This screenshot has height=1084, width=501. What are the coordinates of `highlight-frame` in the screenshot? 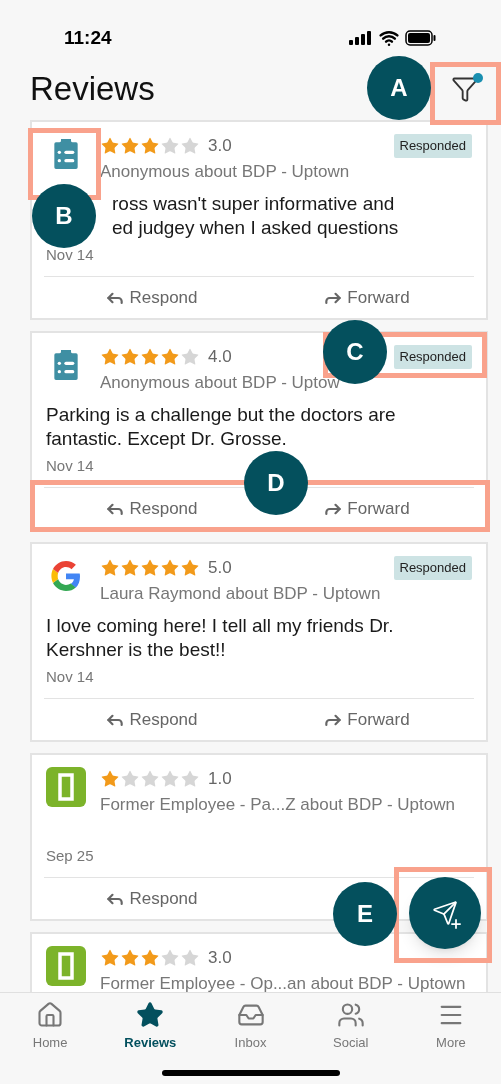 It's located at (465, 93).